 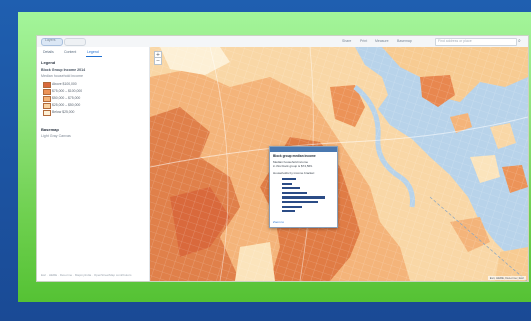 I want to click on active-tab-underline, so click(x=94, y=56).